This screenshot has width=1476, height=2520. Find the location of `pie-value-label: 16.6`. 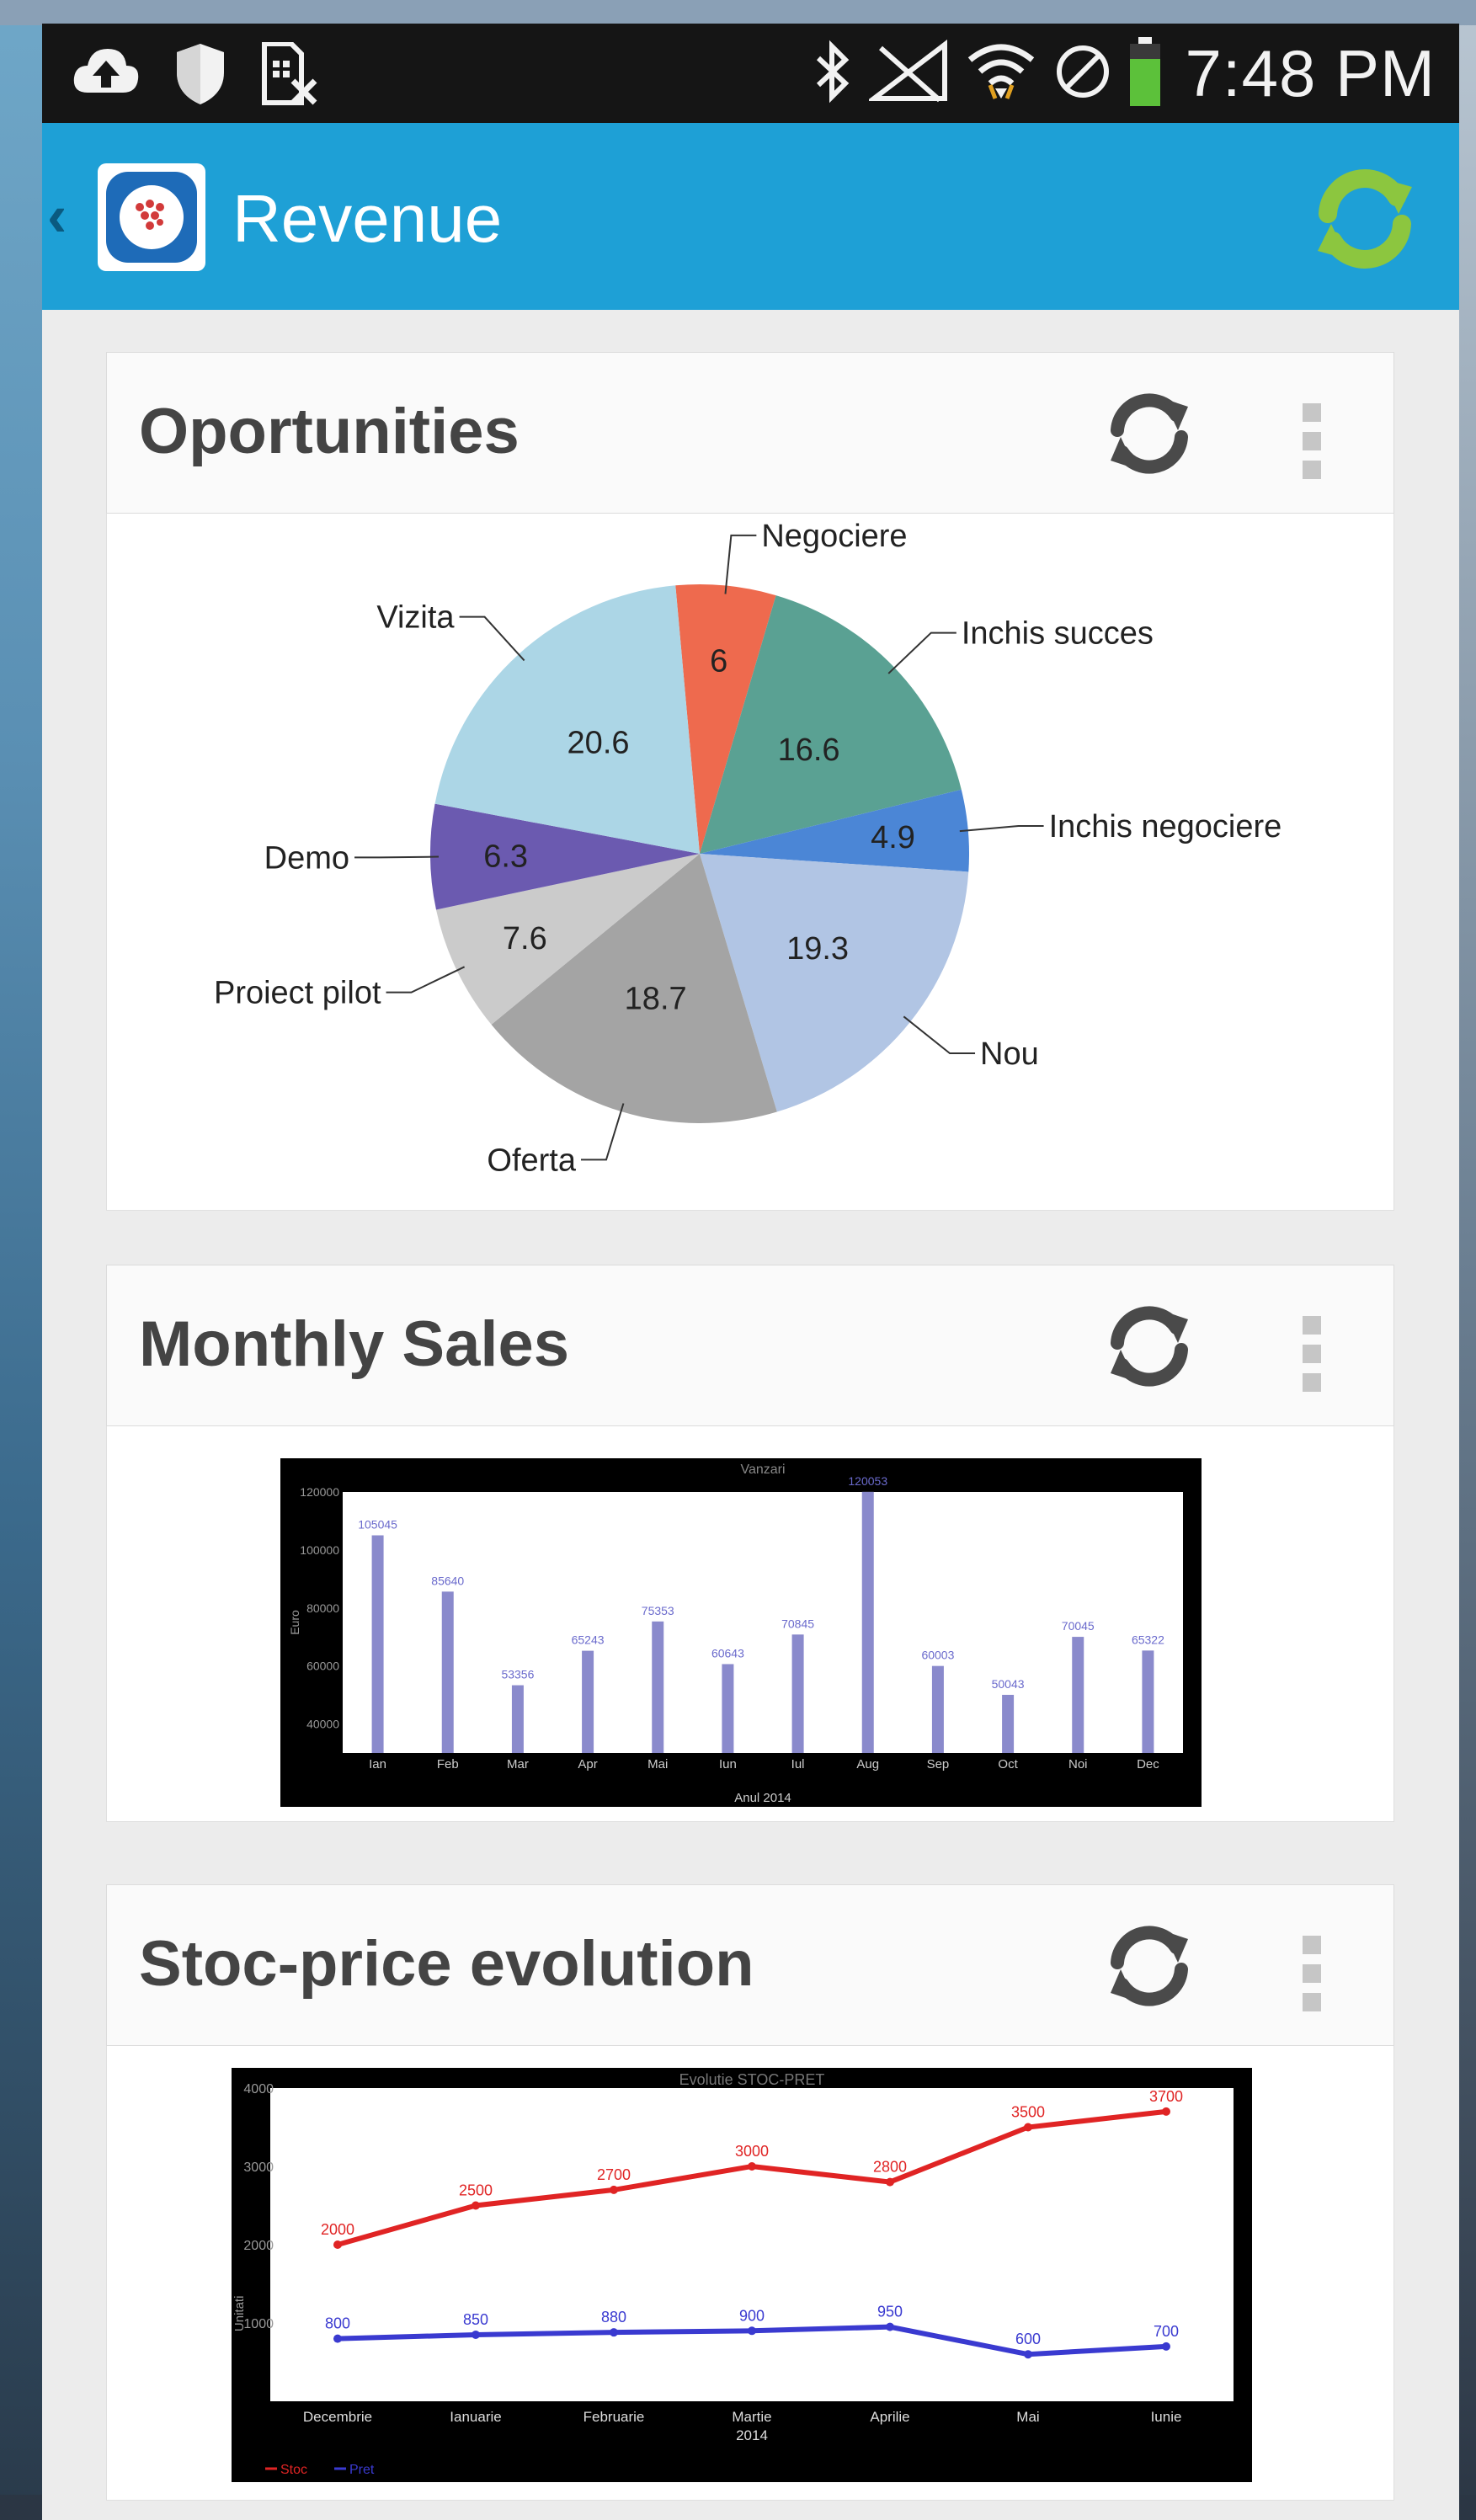

pie-value-label: 16.6 is located at coordinates (809, 750).